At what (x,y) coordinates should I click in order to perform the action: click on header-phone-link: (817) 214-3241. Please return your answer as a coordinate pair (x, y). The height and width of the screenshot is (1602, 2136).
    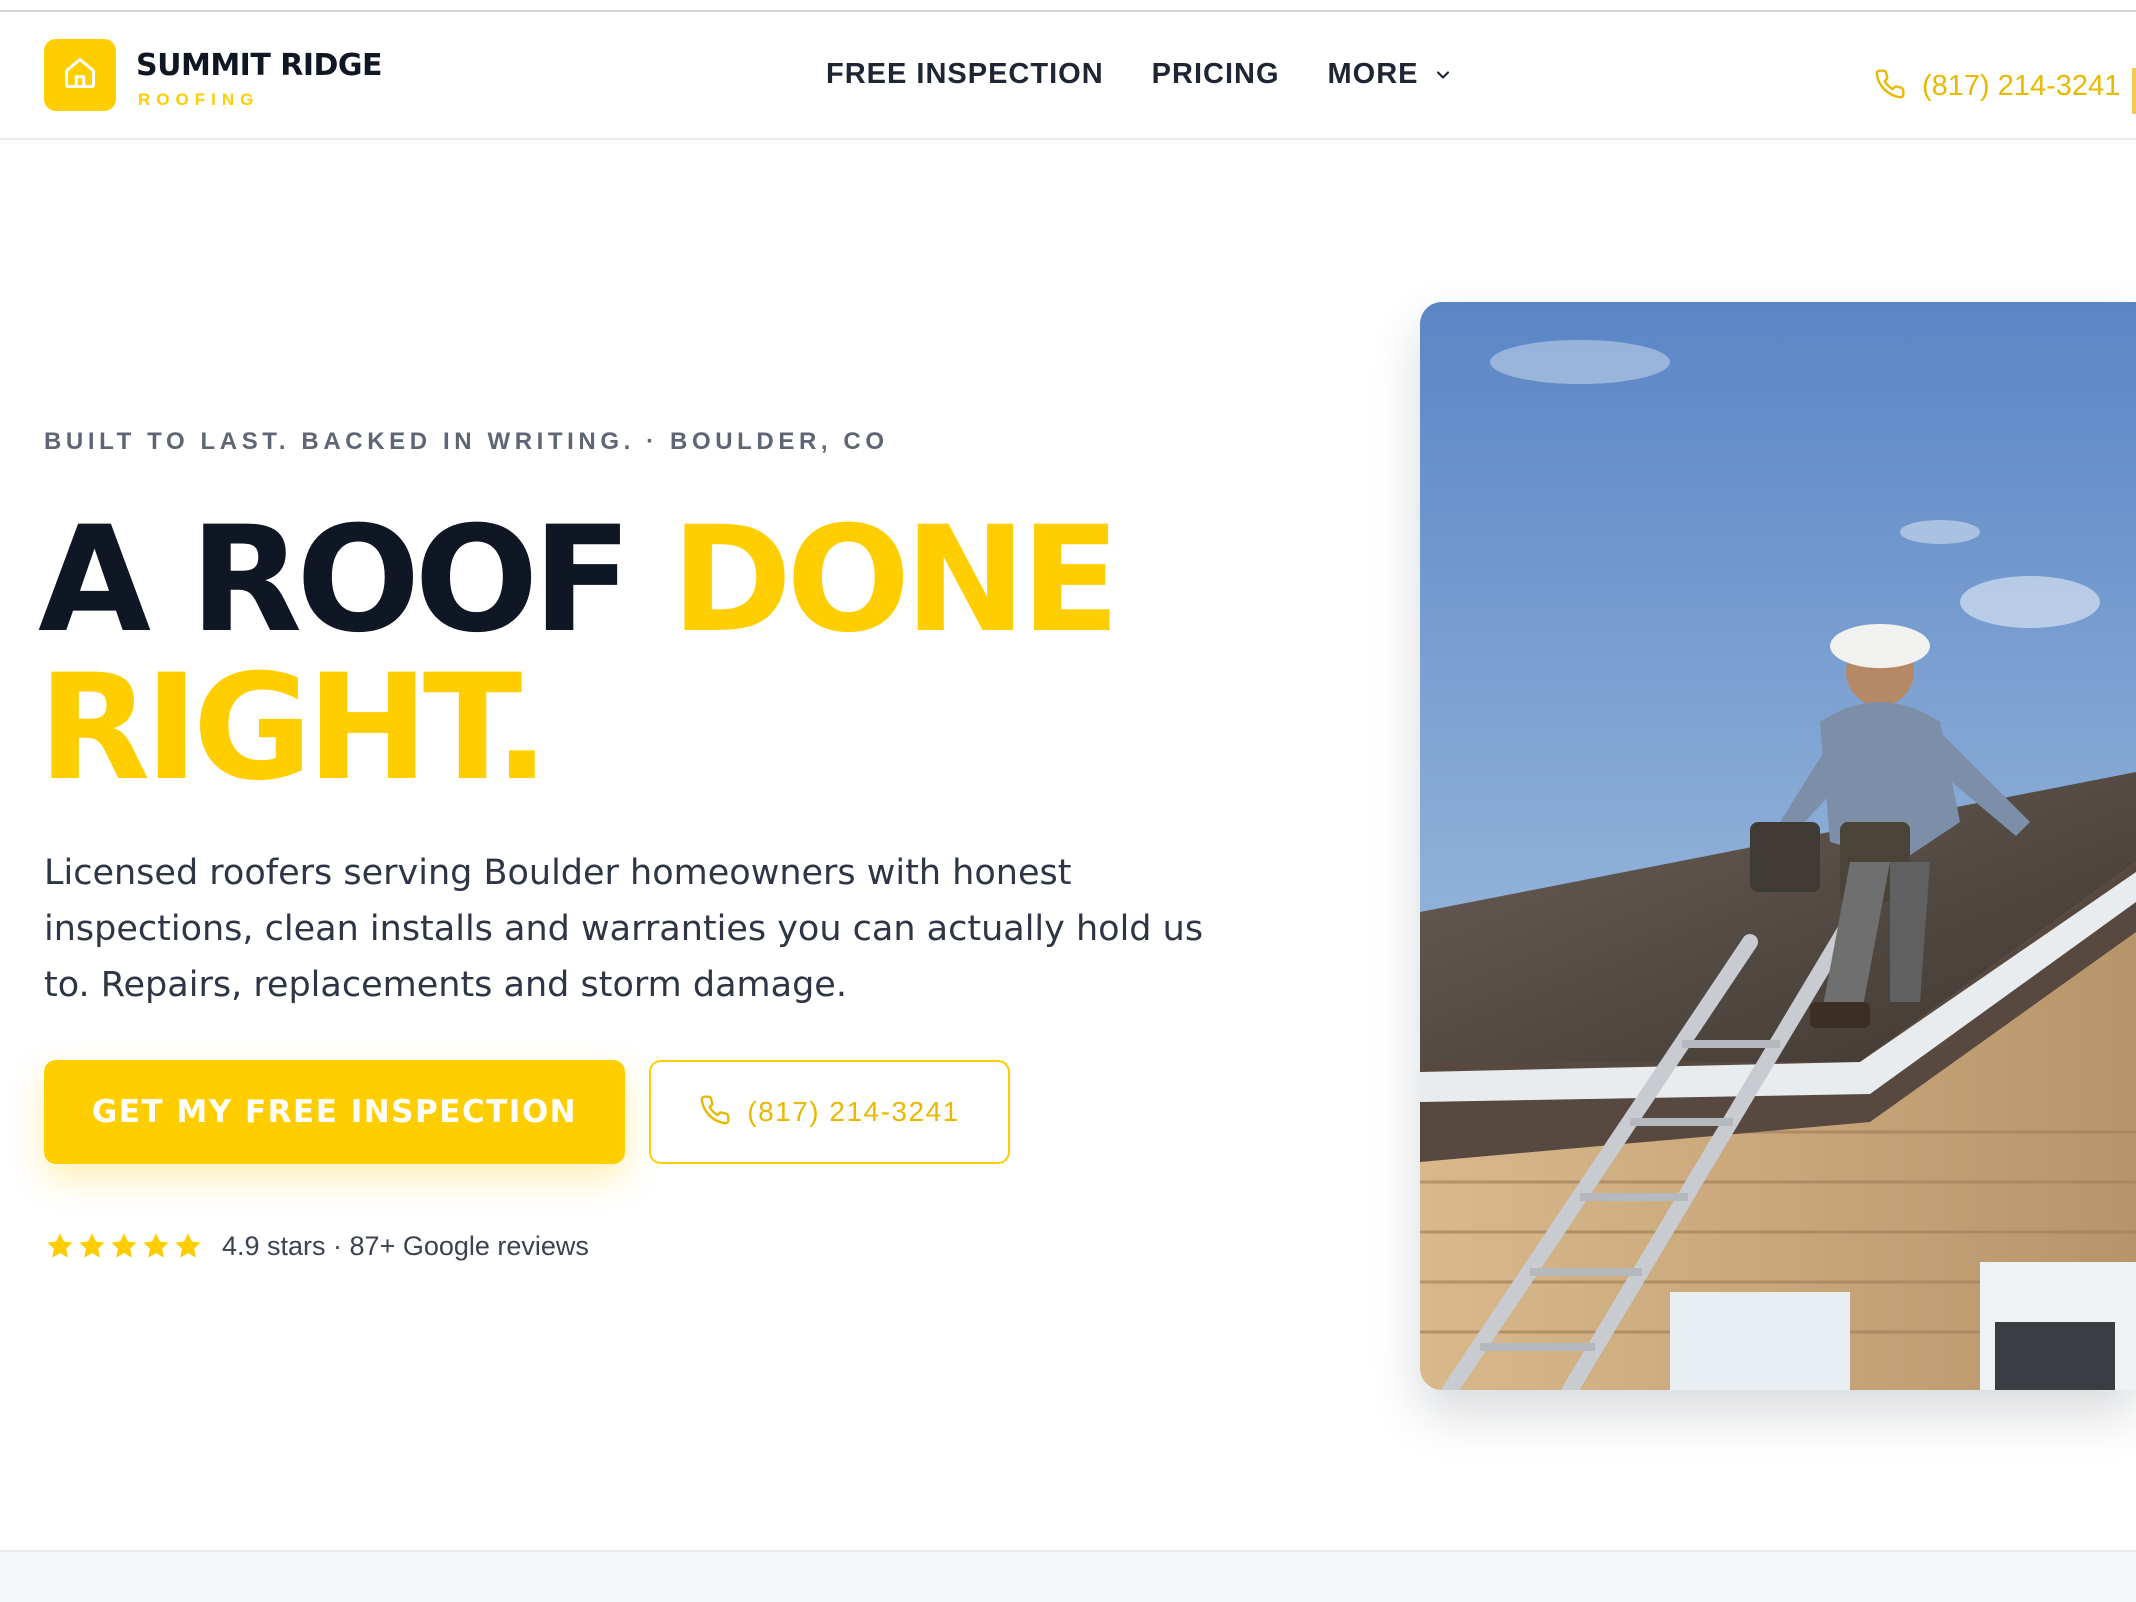
    Looking at the image, I should click on (1997, 86).